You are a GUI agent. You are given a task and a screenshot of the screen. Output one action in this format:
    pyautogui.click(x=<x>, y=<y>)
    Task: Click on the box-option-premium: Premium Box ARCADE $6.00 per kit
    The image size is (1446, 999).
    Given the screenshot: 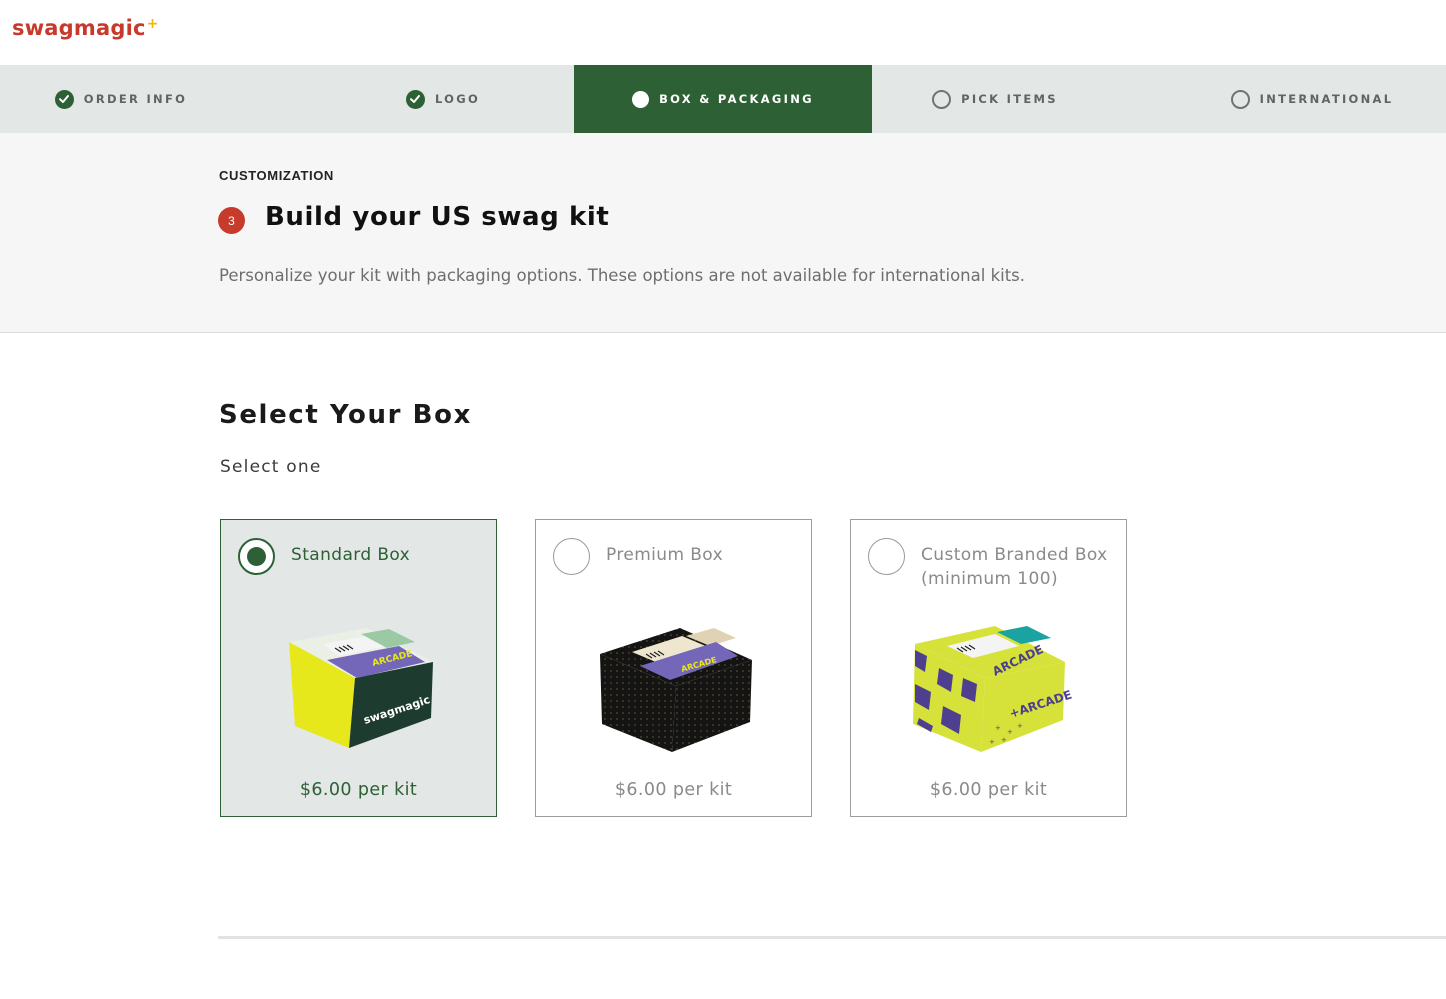 What is the action you would take?
    pyautogui.click(x=673, y=668)
    